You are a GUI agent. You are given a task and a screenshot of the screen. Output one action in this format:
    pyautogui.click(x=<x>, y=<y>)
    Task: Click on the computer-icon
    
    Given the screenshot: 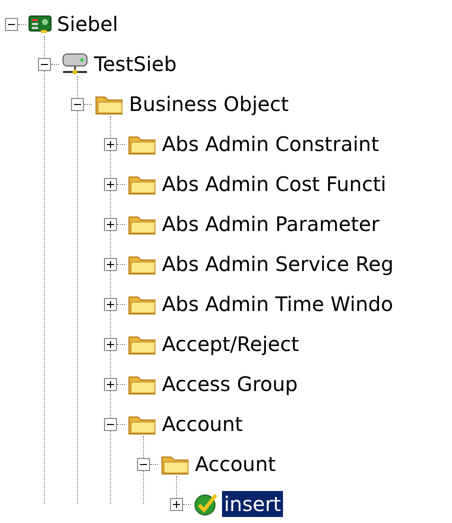 What is the action you would take?
    pyautogui.click(x=75, y=64)
    